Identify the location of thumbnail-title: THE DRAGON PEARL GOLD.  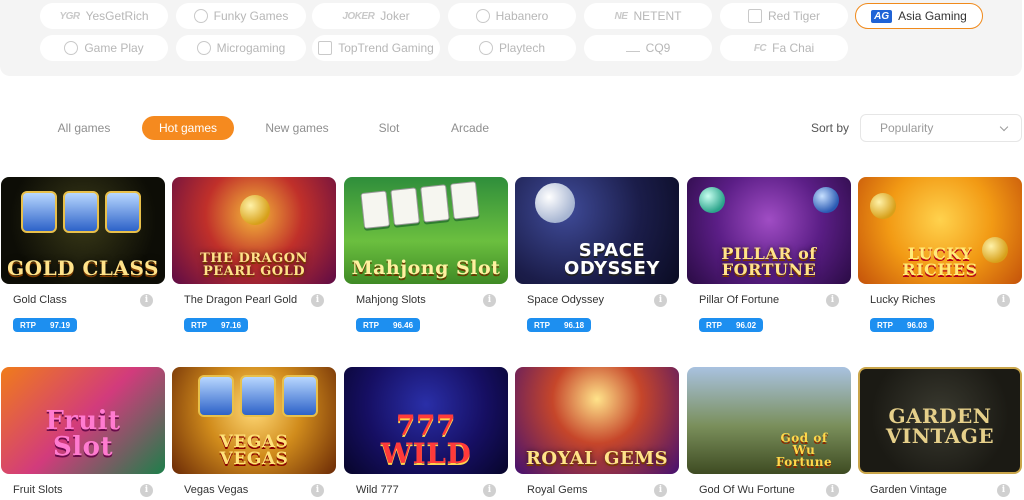
(254, 265).